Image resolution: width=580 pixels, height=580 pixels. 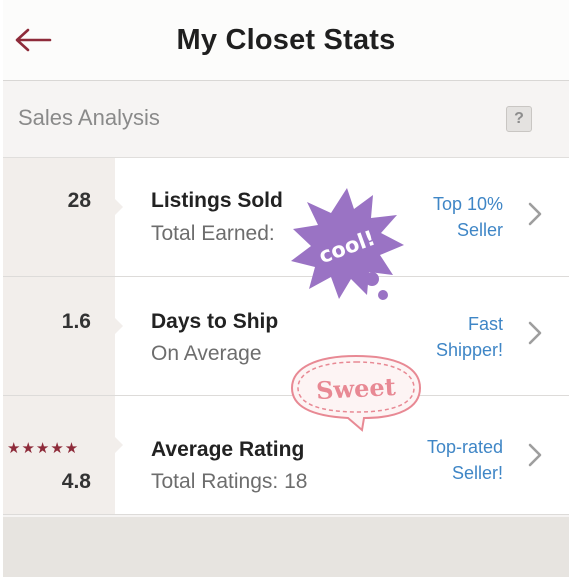 What do you see at coordinates (485, 324) in the screenshot?
I see `badge-line: Fast` at bounding box center [485, 324].